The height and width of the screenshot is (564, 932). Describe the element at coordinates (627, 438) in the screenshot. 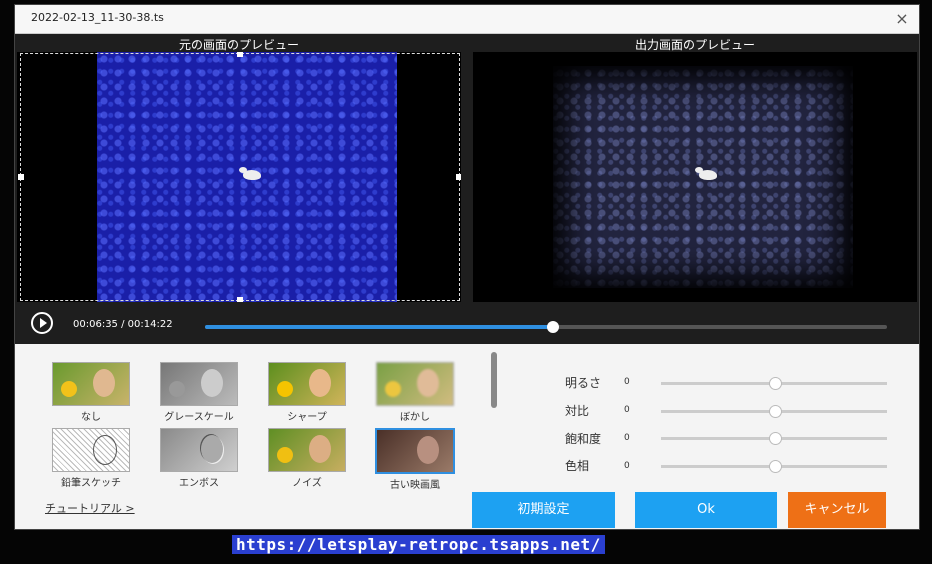

I see `saturation-value: 0` at that location.